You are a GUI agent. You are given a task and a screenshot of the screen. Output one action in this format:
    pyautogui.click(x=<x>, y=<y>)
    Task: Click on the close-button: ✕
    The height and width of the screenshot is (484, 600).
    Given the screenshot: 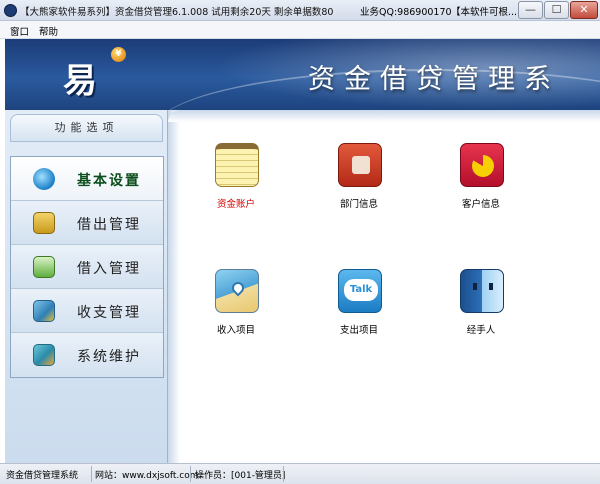 What is the action you would take?
    pyautogui.click(x=584, y=10)
    